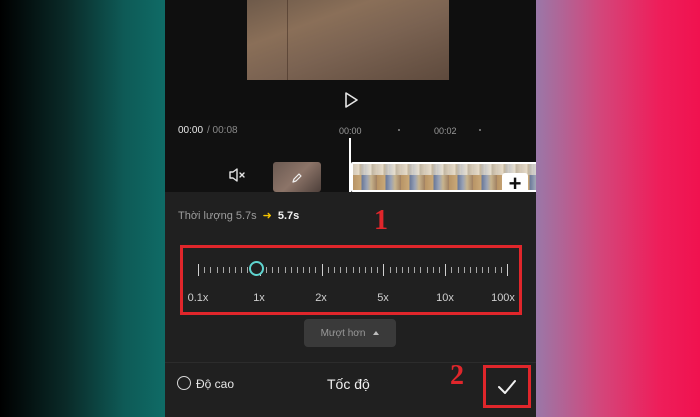 The image size is (700, 417). What do you see at coordinates (321, 298) in the screenshot?
I see `speed-option: 2x` at bounding box center [321, 298].